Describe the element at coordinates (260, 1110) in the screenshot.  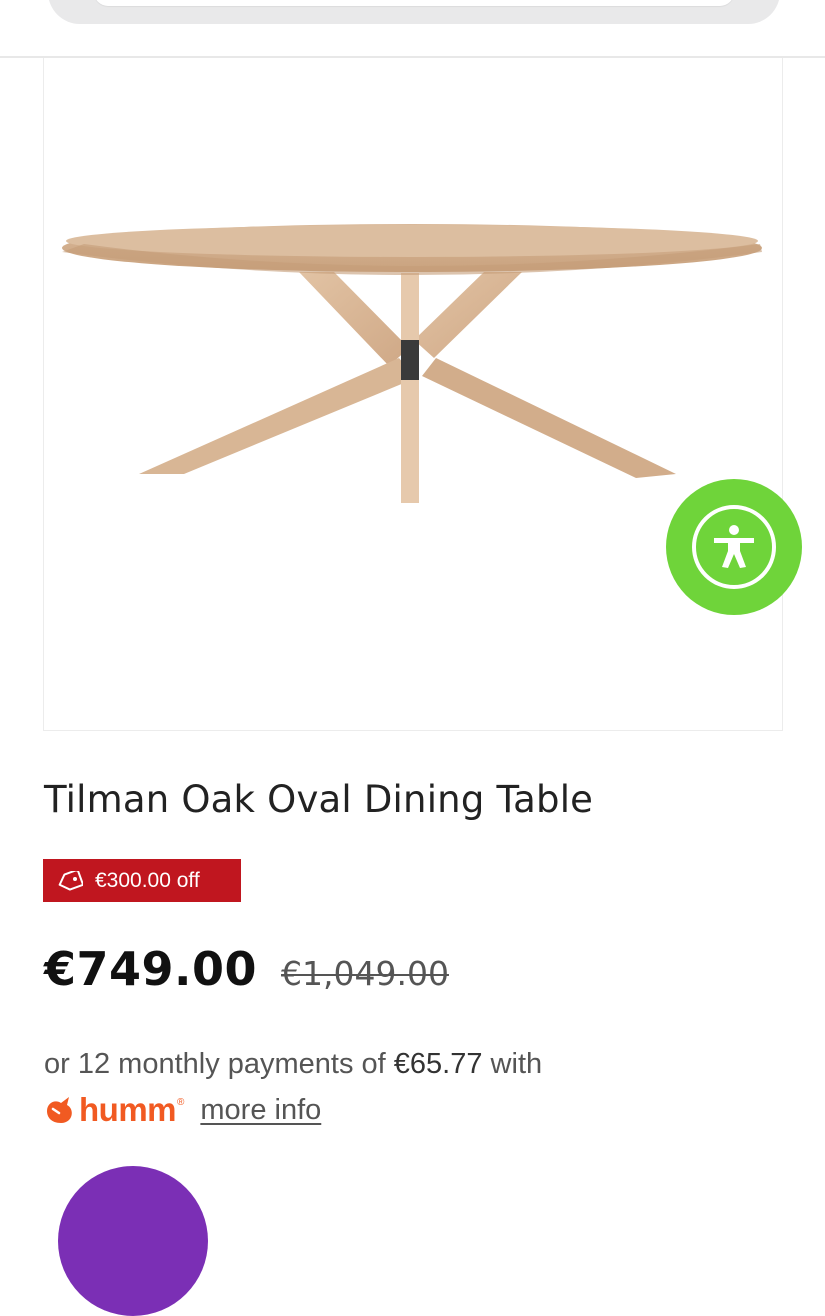
I see `more-info-link: more info` at that location.